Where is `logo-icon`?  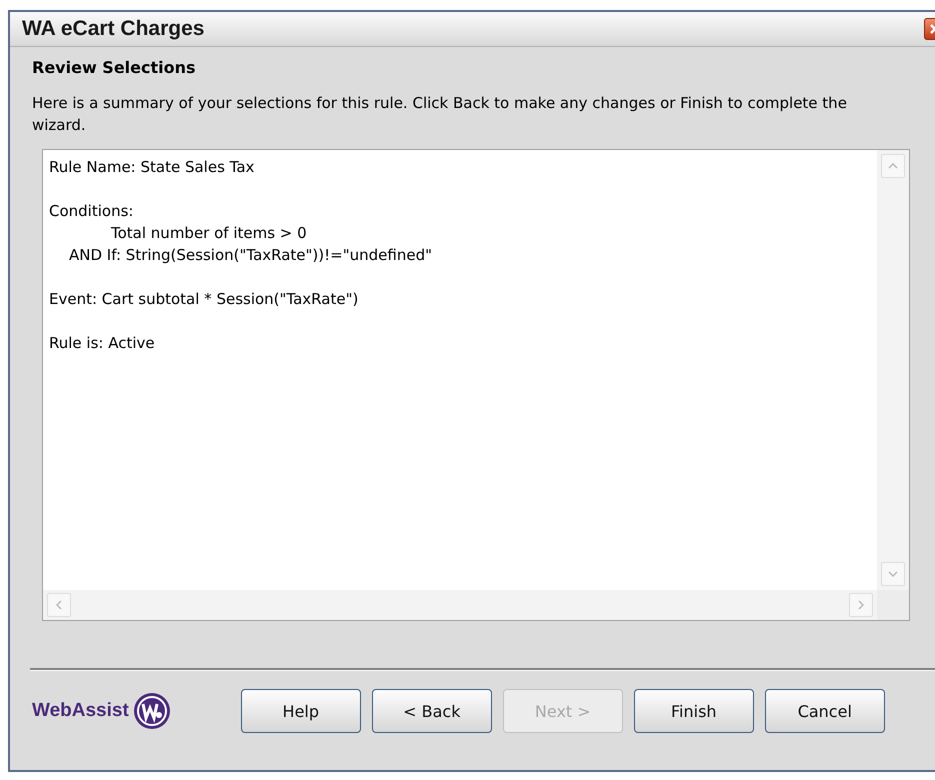
logo-icon is located at coordinates (152, 711).